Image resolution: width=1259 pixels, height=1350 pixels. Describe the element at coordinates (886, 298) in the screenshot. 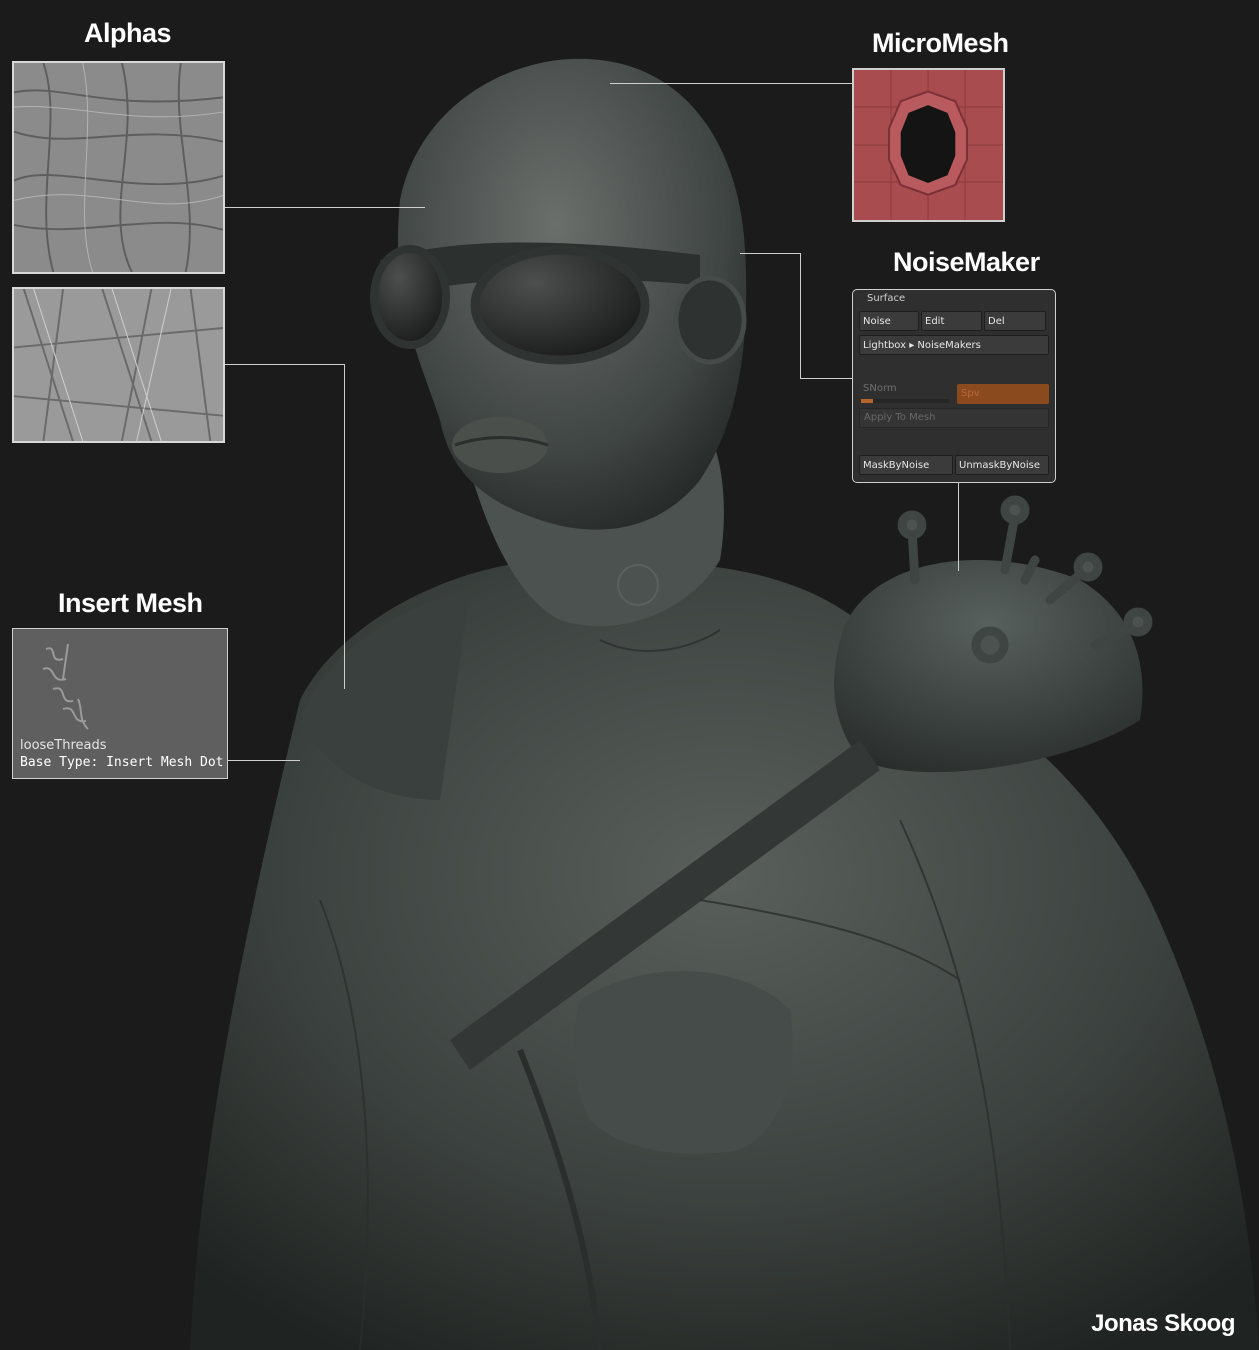

I see `surface-panel-title: Surface` at that location.